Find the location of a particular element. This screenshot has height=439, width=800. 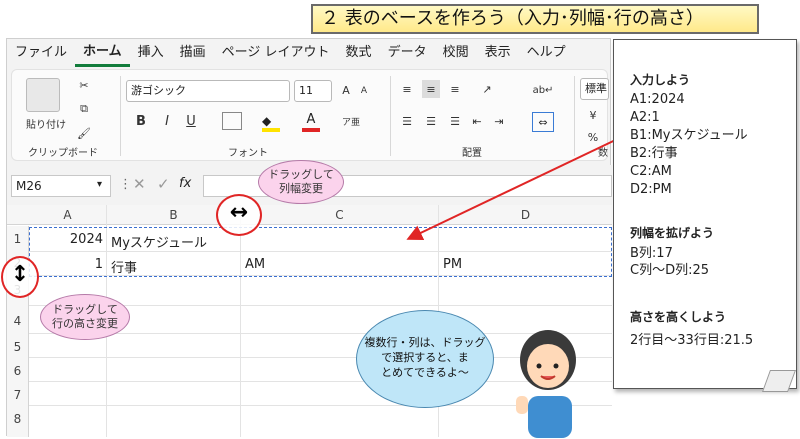

note-line: 2行目～33行目:21.5 is located at coordinates (692, 340).